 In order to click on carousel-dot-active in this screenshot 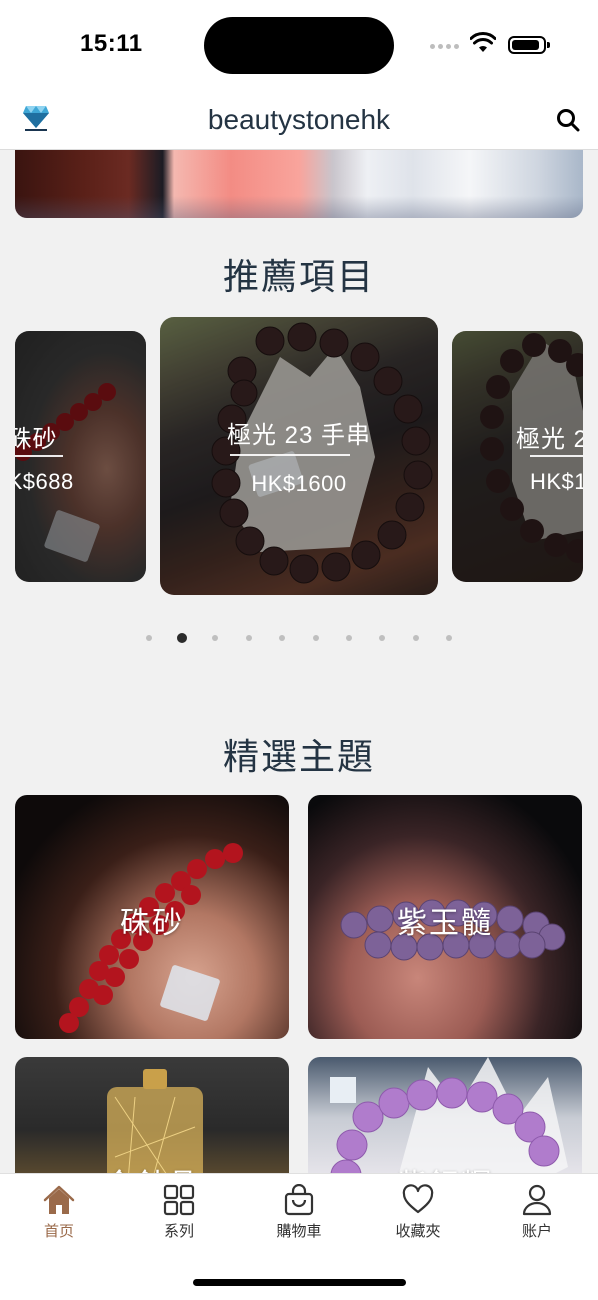, I will do `click(182, 638)`.